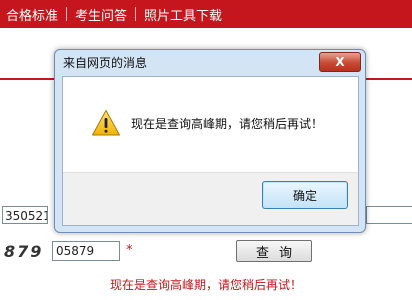 The height and width of the screenshot is (300, 412). I want to click on nav-item-candidate-qa: 考生问答, so click(101, 14).